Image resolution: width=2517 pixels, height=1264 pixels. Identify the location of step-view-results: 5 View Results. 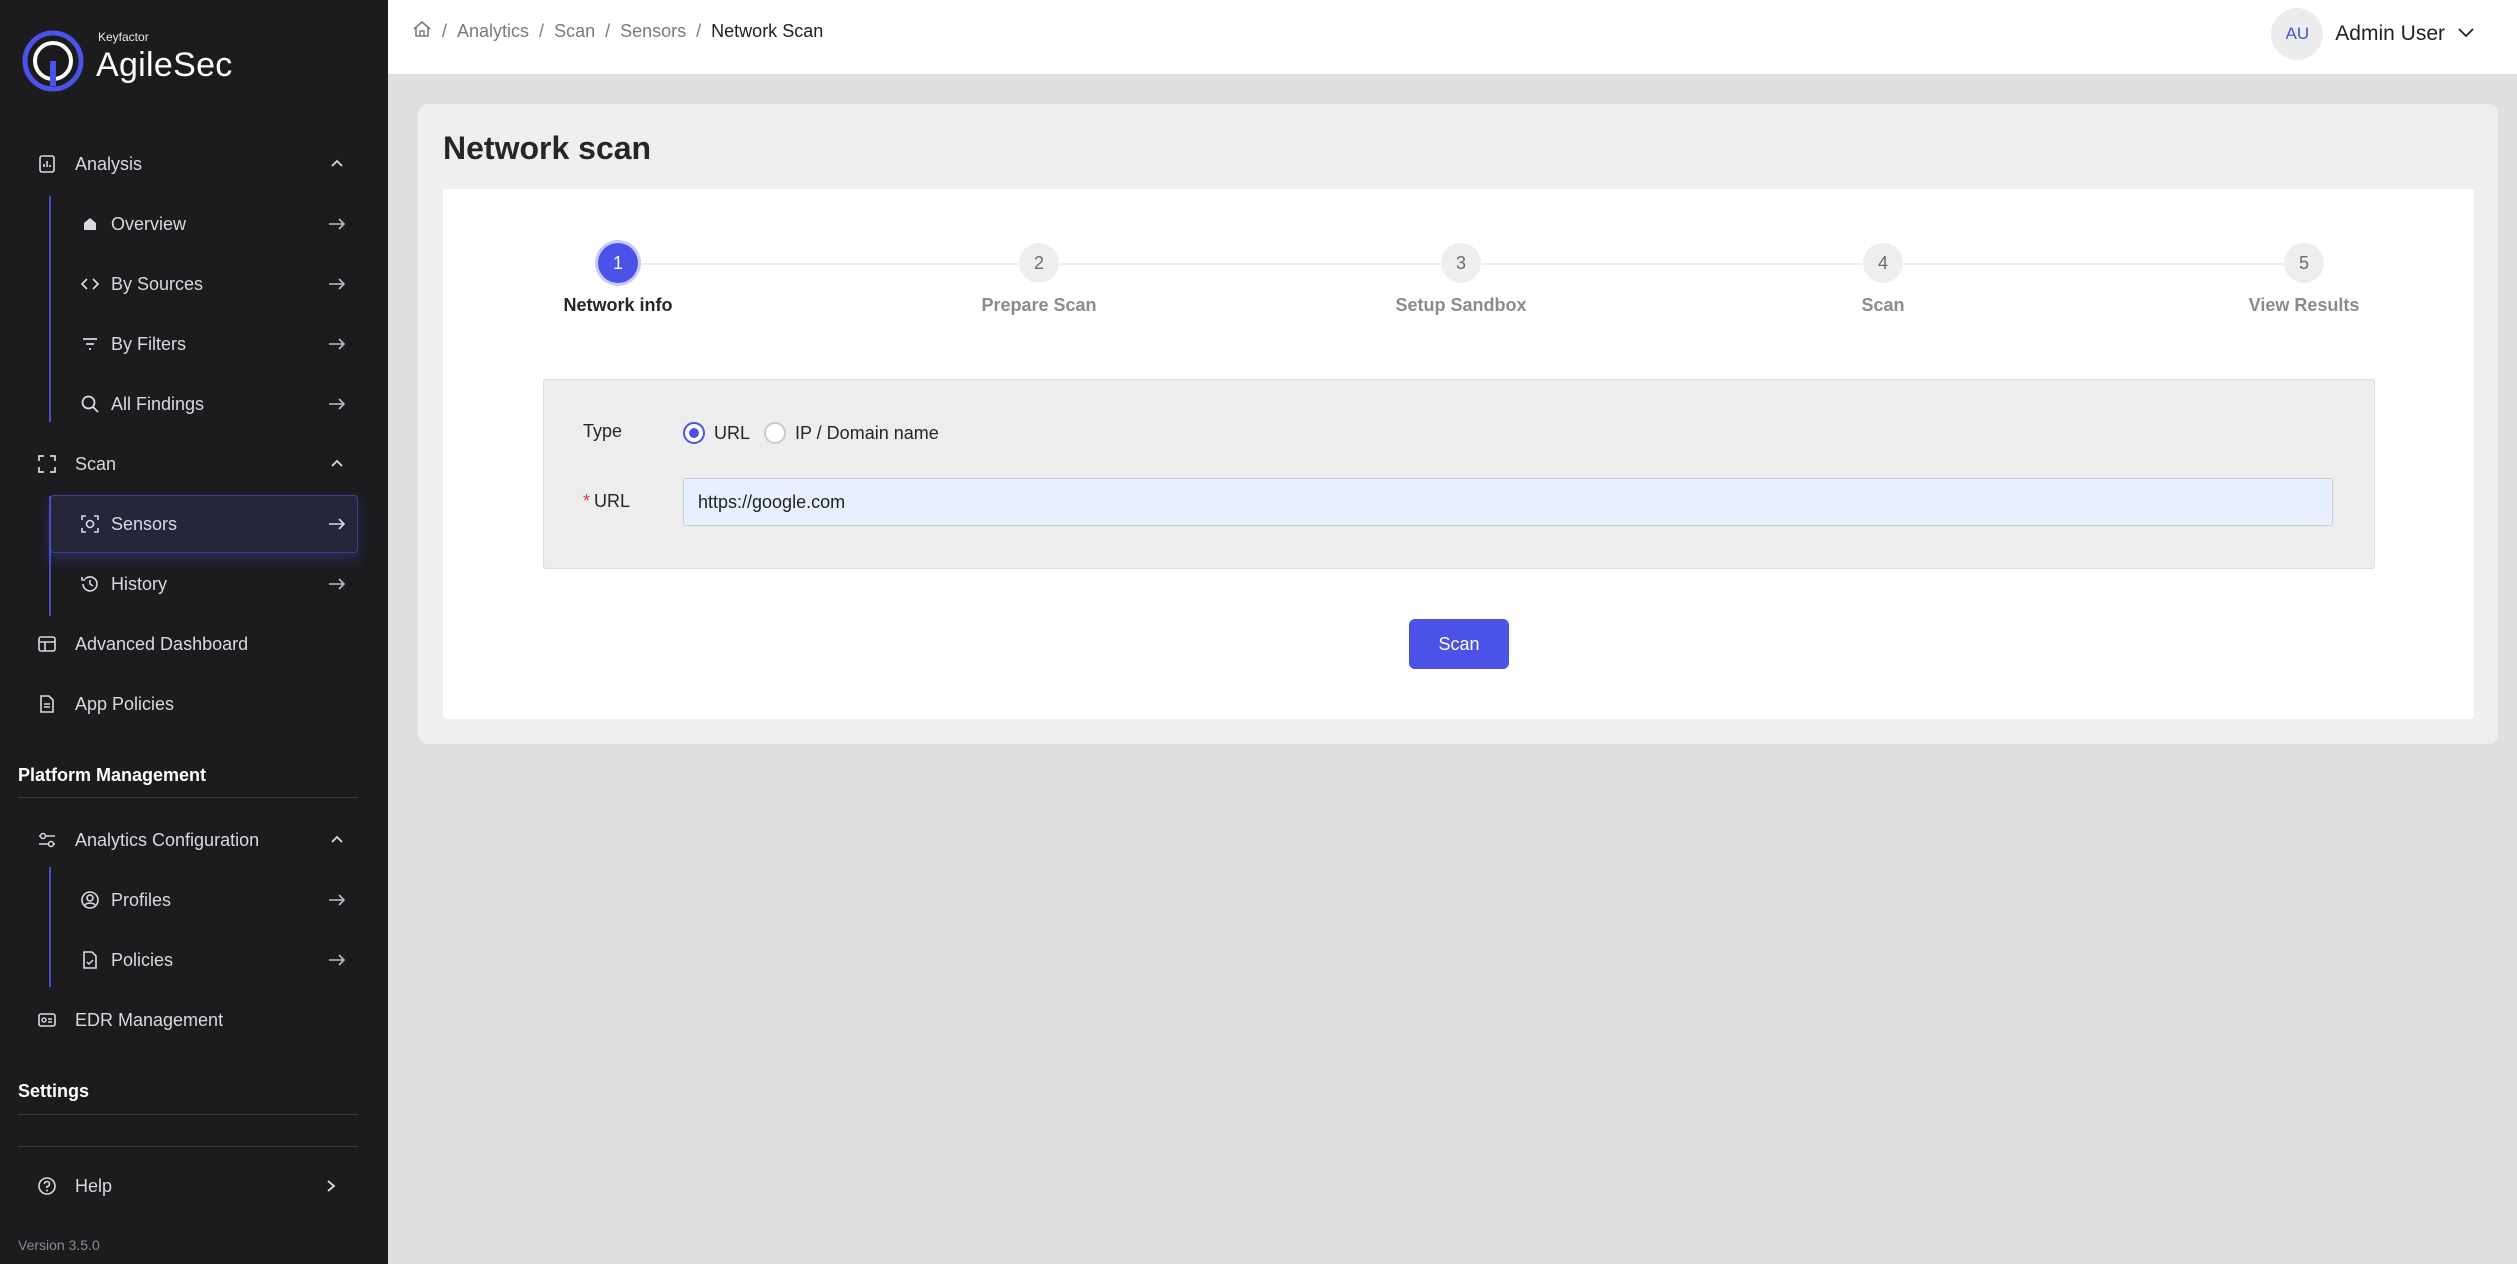
(2304, 279).